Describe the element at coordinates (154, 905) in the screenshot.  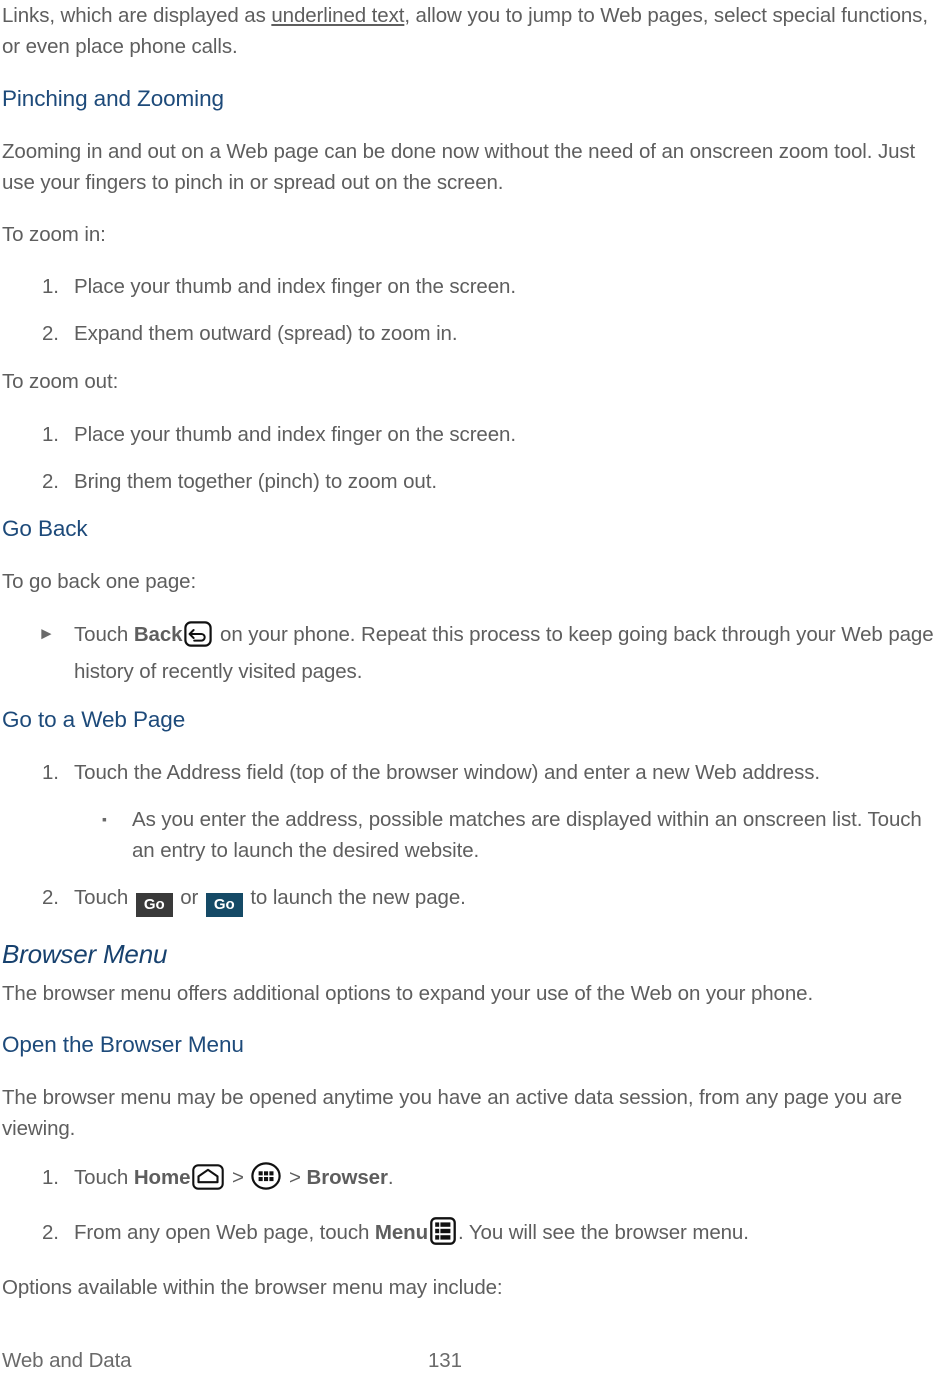
I see `go-button-dark: Go` at that location.